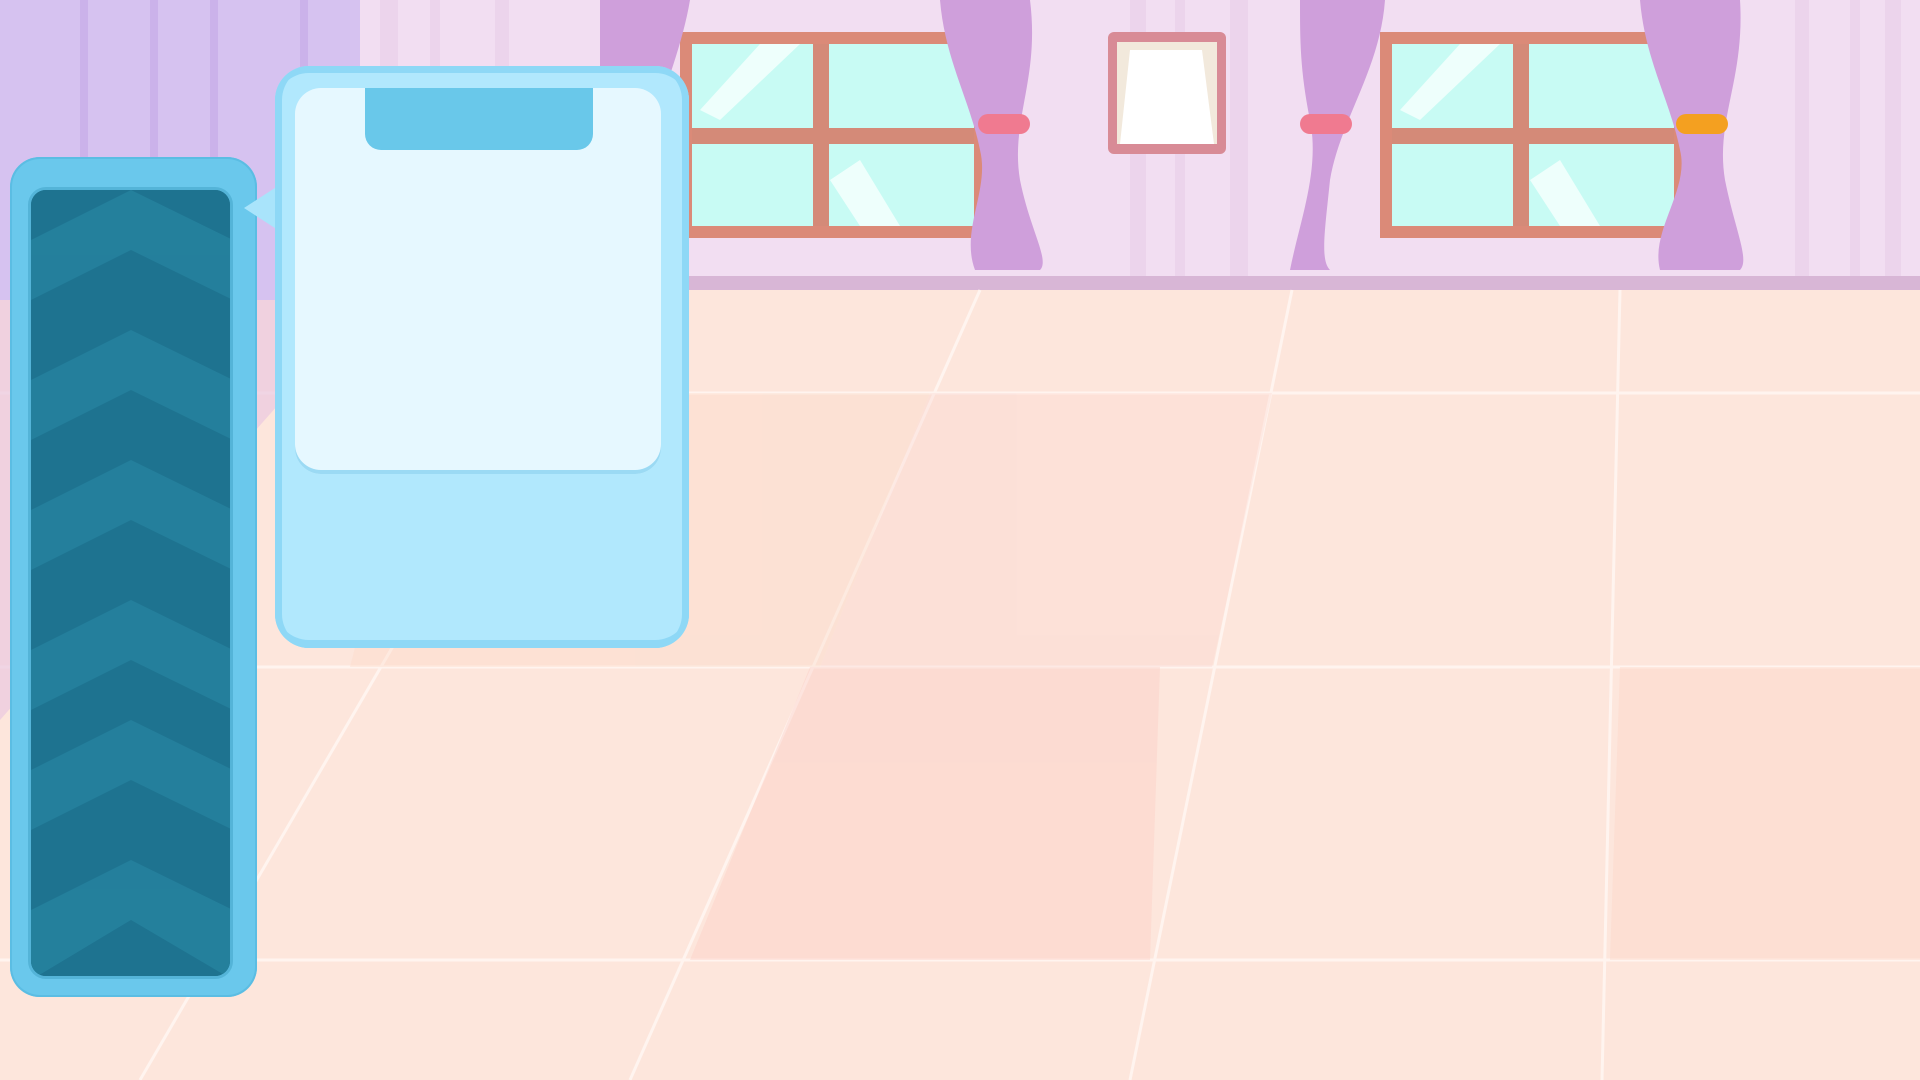 This screenshot has height=1080, width=1920. What do you see at coordinates (261, 208) in the screenshot?
I see `card-pointer-icon` at bounding box center [261, 208].